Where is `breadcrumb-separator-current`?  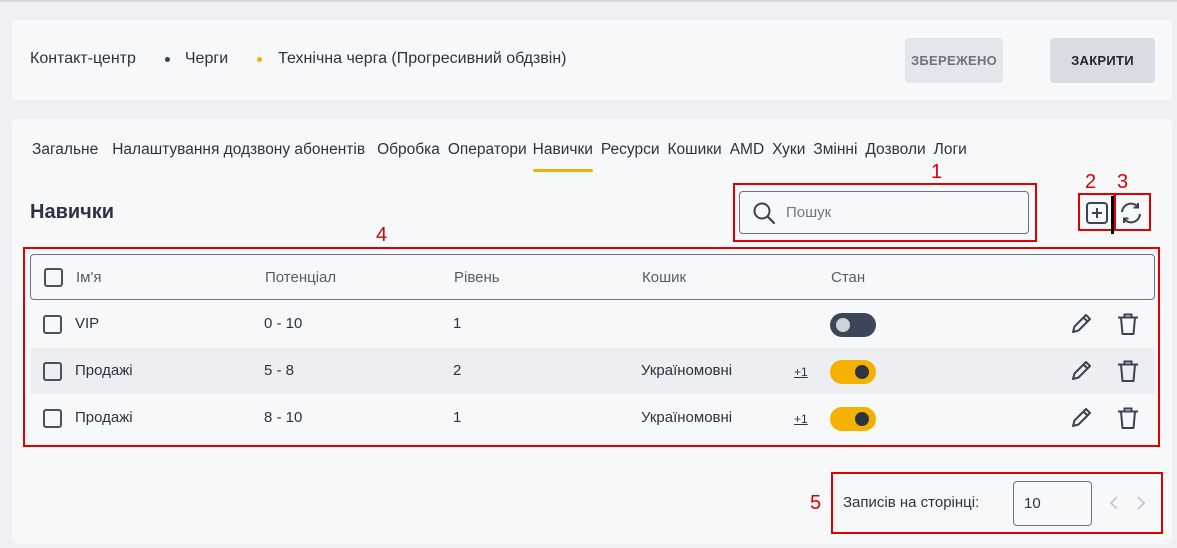 breadcrumb-separator-current is located at coordinates (260, 59).